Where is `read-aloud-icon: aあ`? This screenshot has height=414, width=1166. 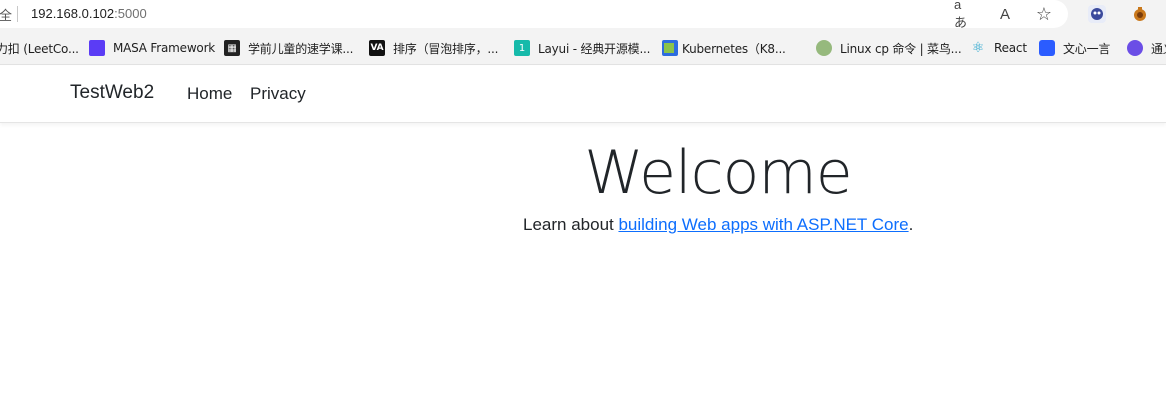
read-aloud-icon: aあ is located at coordinates (964, 15).